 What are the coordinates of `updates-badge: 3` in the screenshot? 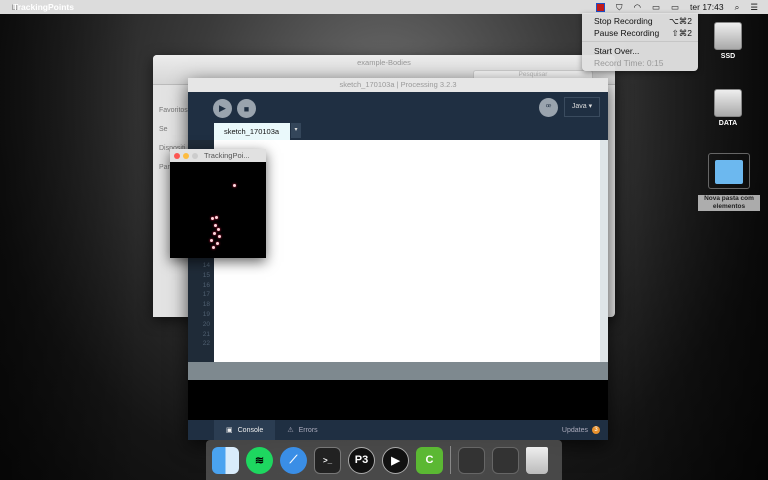 It's located at (596, 430).